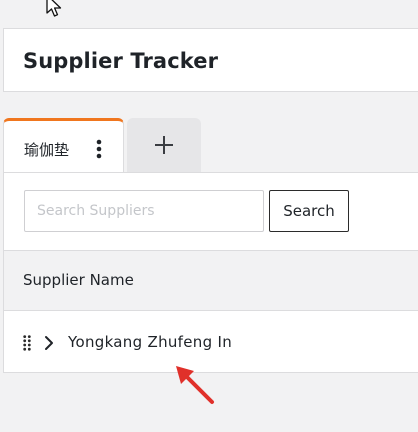 Image resolution: width=418 pixels, height=432 pixels. I want to click on tab-yoga-mat: 瑜伽垫, so click(63, 146).